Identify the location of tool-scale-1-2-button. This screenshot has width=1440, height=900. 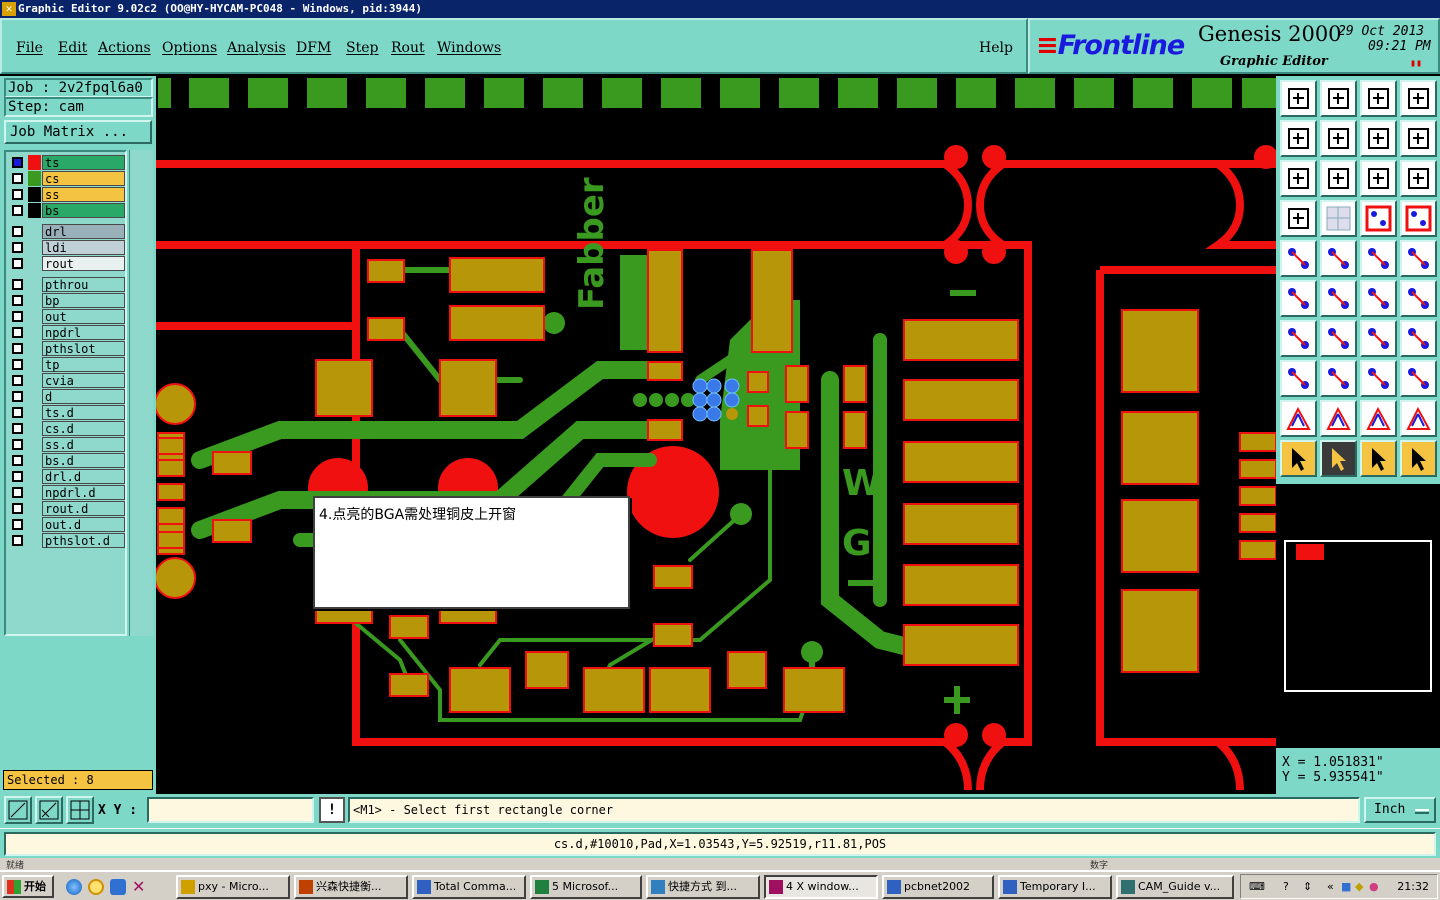
(1378, 178).